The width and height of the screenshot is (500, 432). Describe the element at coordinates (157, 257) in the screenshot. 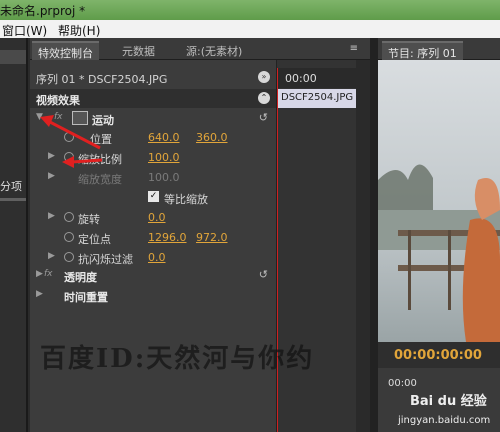

I see `anti-flicker-value: 0.0` at that location.